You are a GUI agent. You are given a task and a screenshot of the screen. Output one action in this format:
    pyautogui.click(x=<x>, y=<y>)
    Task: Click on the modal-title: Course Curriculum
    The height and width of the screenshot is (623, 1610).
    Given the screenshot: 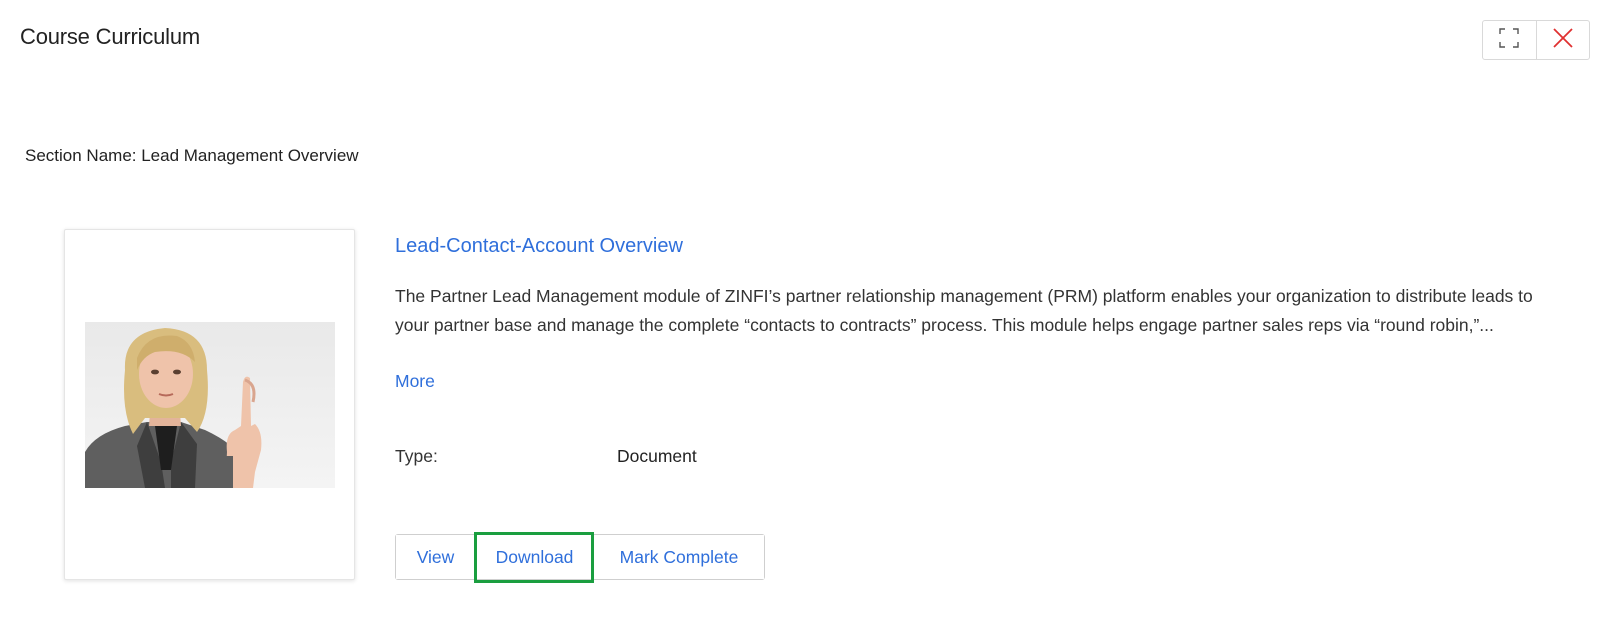 What is the action you would take?
    pyautogui.click(x=110, y=36)
    